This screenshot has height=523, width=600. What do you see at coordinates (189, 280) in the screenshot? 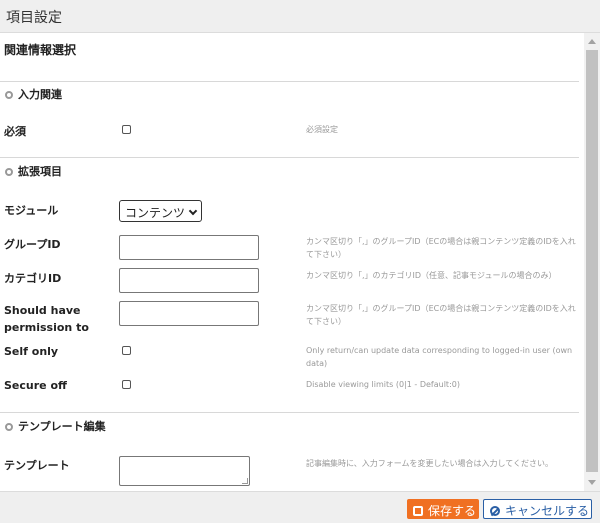
I see `category-id-input` at bounding box center [189, 280].